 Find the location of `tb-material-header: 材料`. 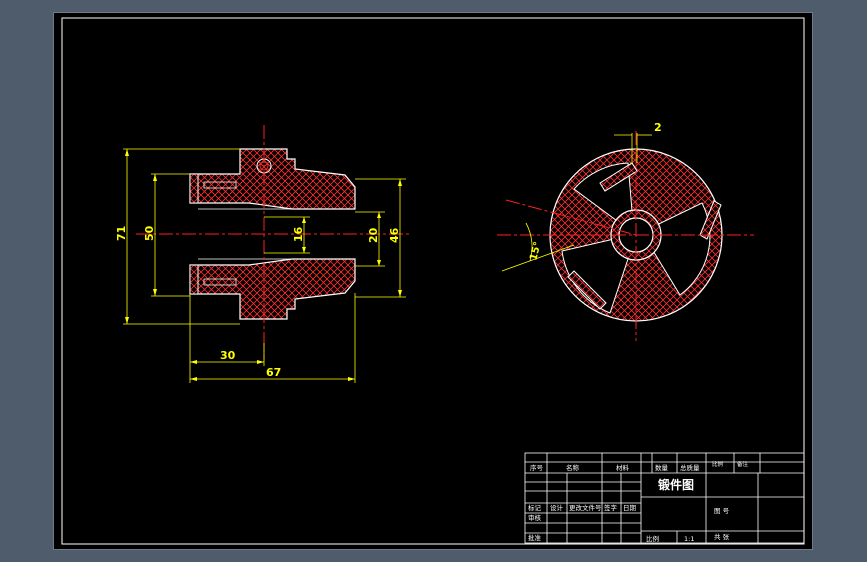

tb-material-header: 材料 is located at coordinates (623, 467).